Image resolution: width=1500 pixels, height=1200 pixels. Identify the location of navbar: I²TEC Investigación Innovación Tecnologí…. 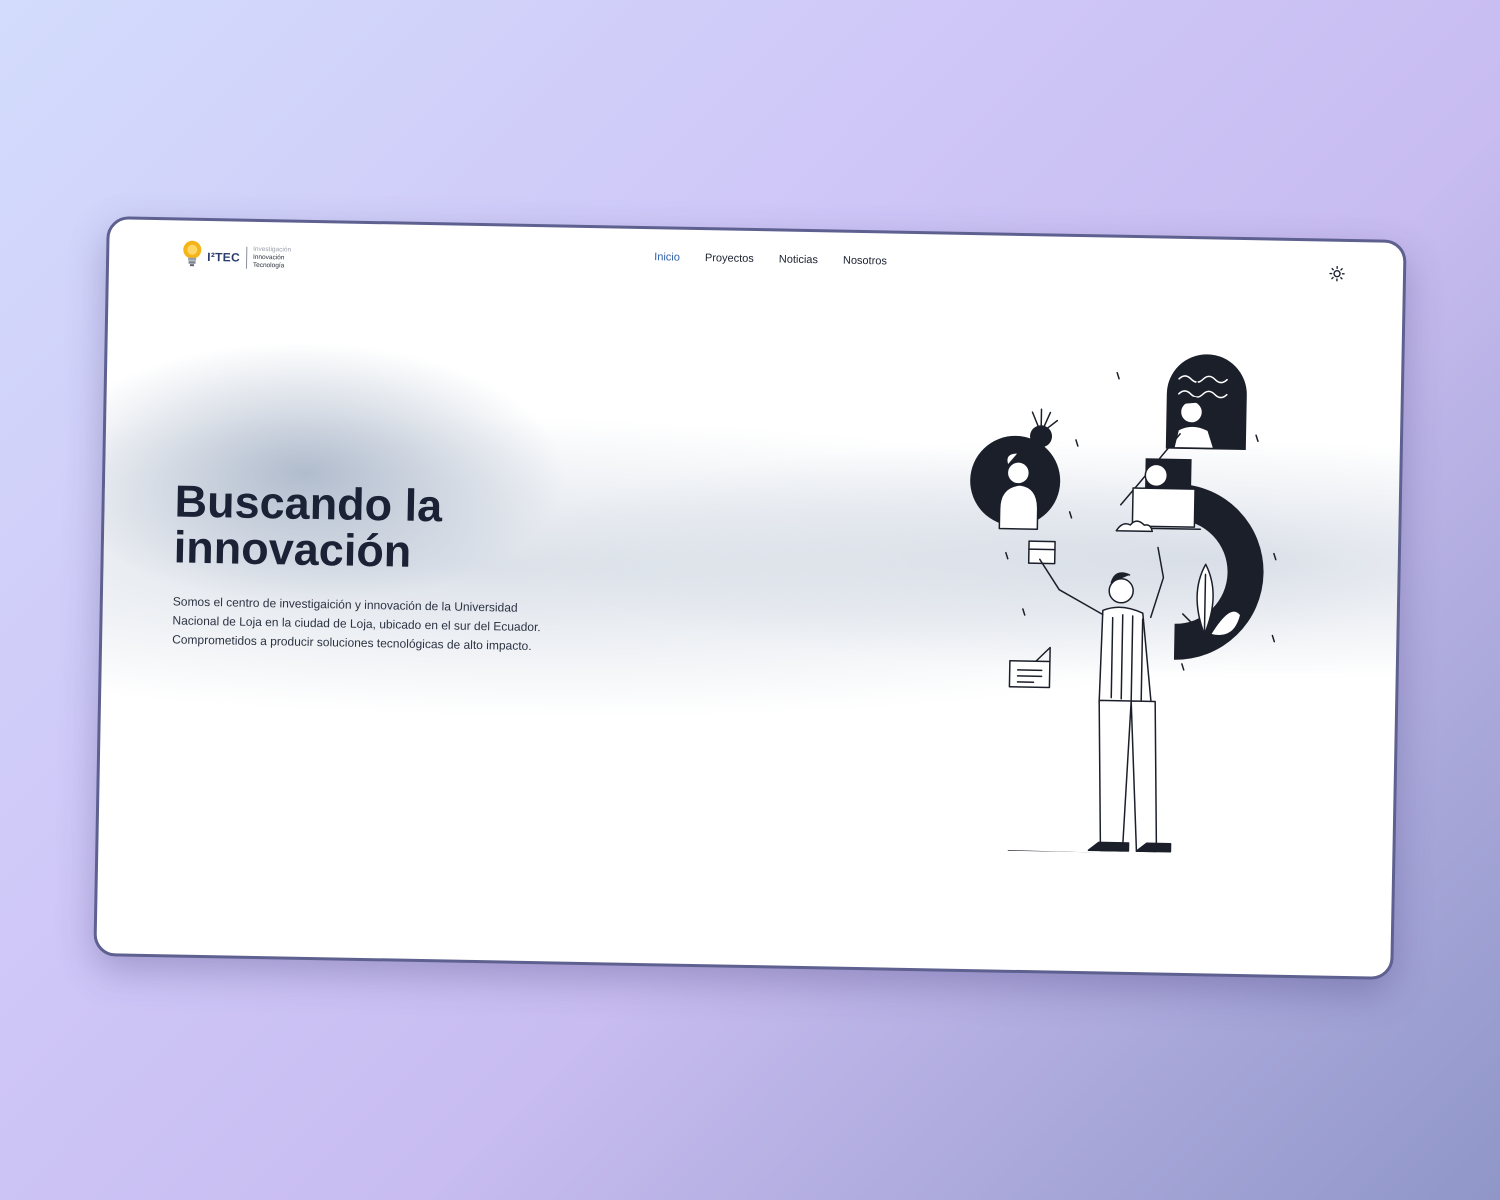
(756, 266).